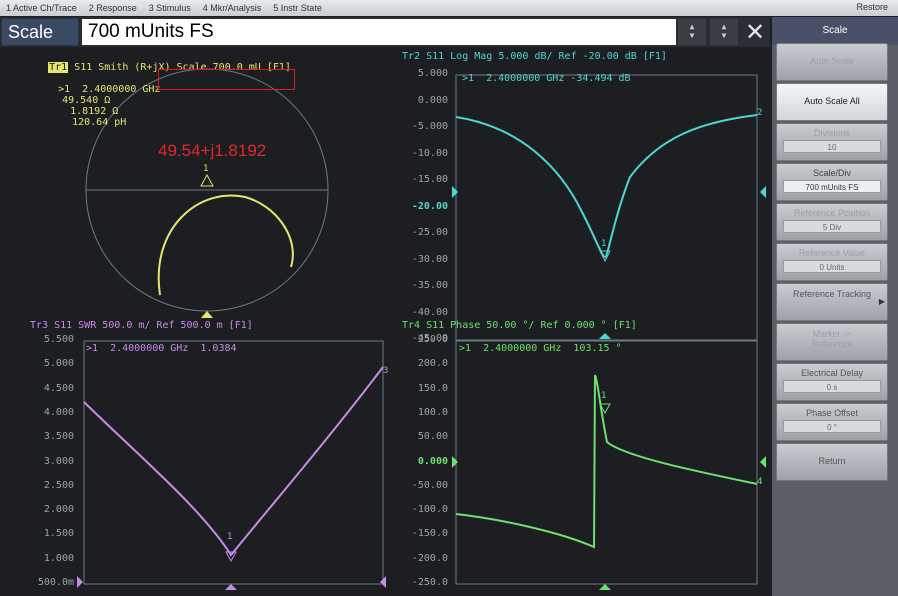 Image resolution: width=898 pixels, height=596 pixels. What do you see at coordinates (432, 73) in the screenshot?
I see `tr2-tick-label: 5.000` at bounding box center [432, 73].